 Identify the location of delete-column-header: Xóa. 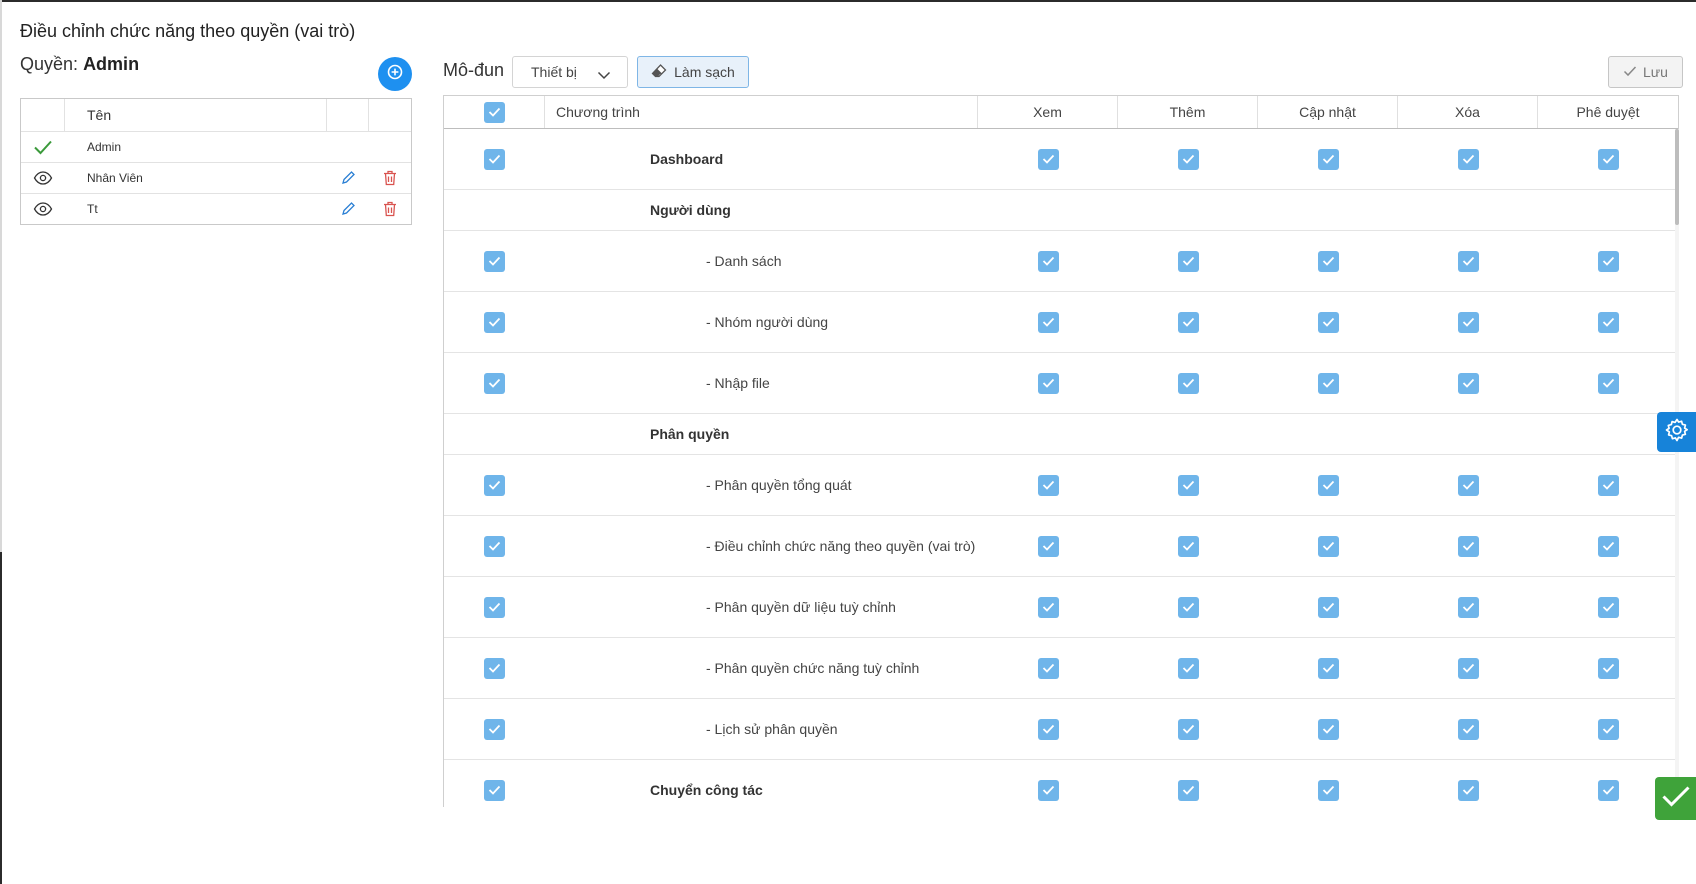
(1468, 112).